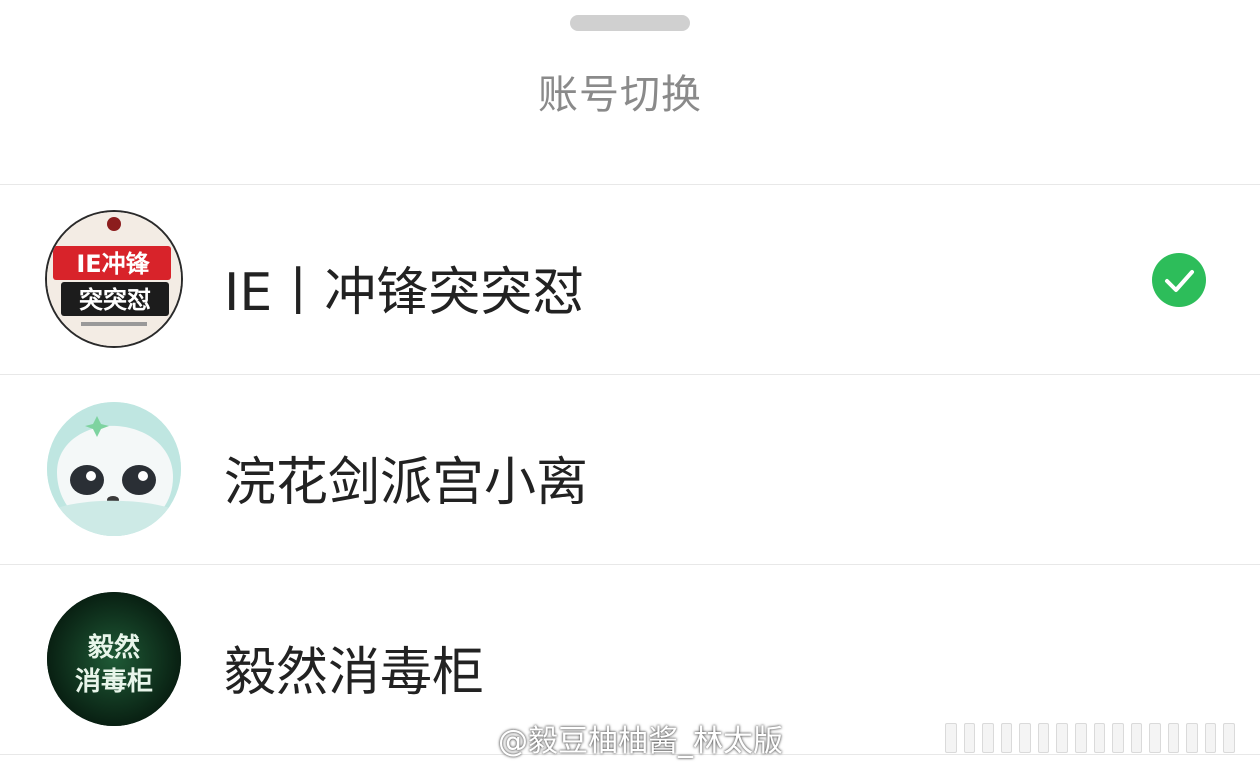 The width and height of the screenshot is (1260, 770). What do you see at coordinates (468, 739) in the screenshot?
I see `weibo-logo-icon` at bounding box center [468, 739].